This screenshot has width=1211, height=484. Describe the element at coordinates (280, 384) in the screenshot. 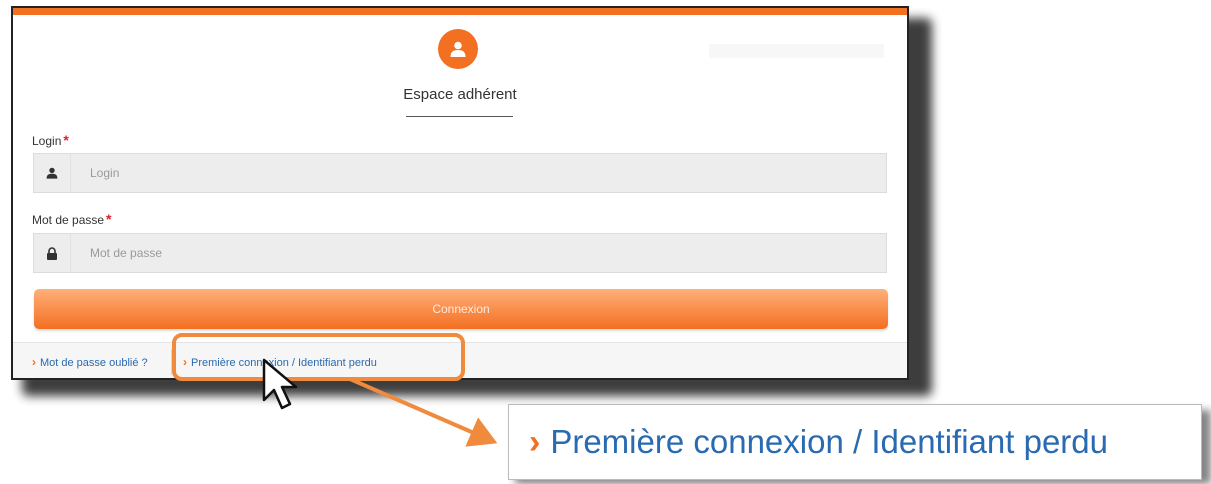

I see `mouse-pointer-icon` at that location.